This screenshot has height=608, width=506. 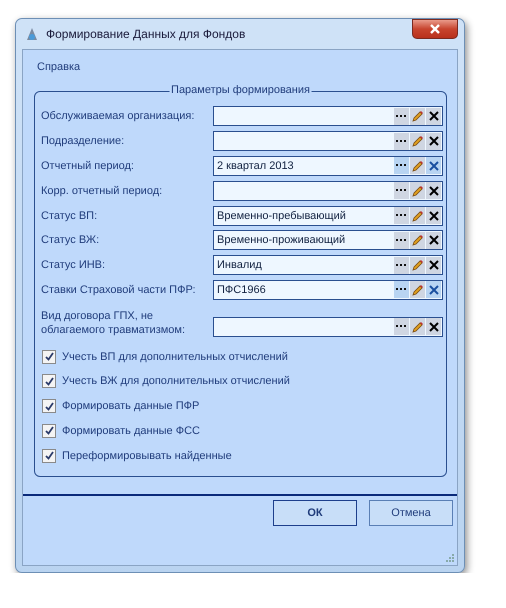 What do you see at coordinates (113, 322) in the screenshot?
I see `field-label: Вид договора ГПХ, не облагаемого травматизмом:` at bounding box center [113, 322].